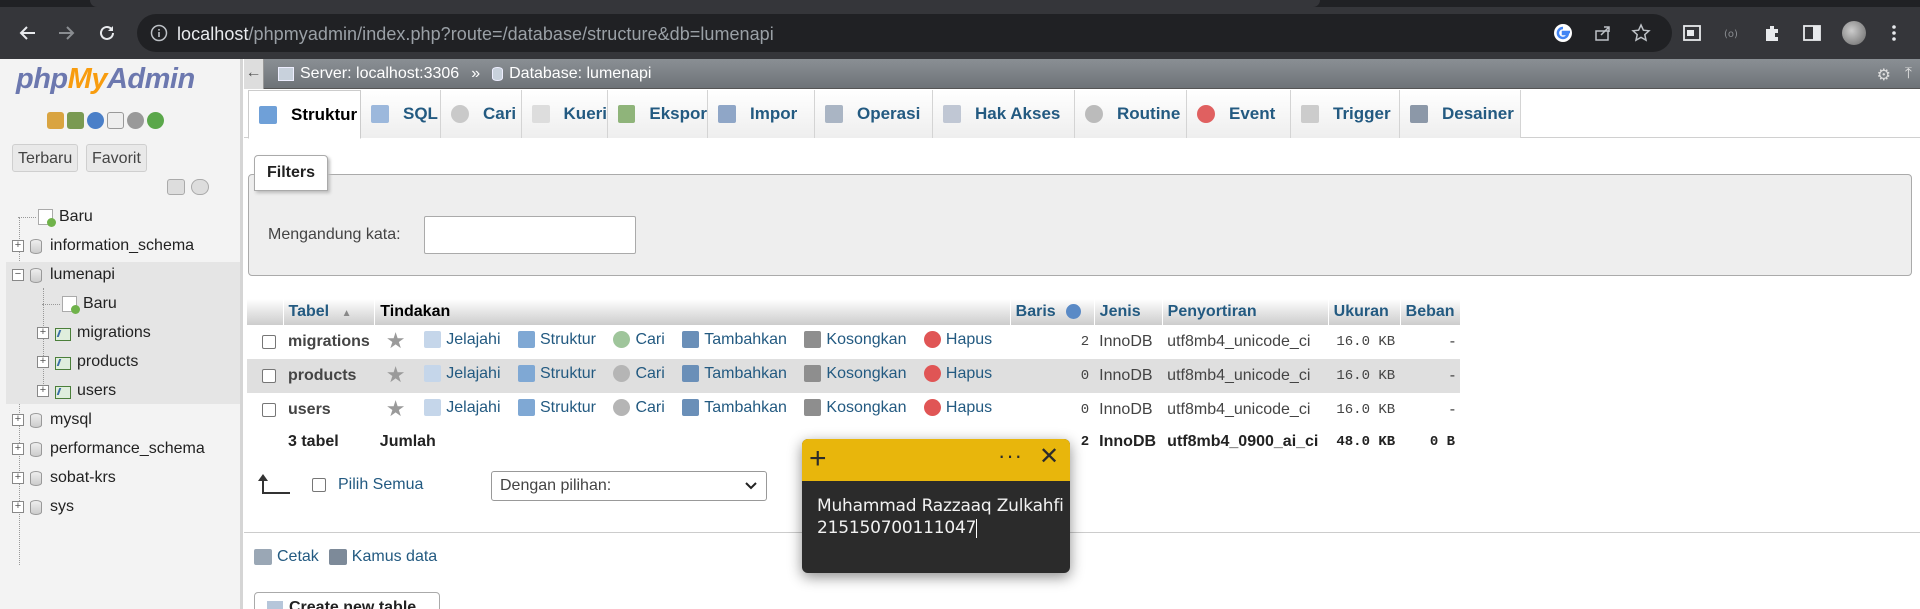 The image size is (1920, 609). I want to click on profile-avatar, so click(1854, 33).